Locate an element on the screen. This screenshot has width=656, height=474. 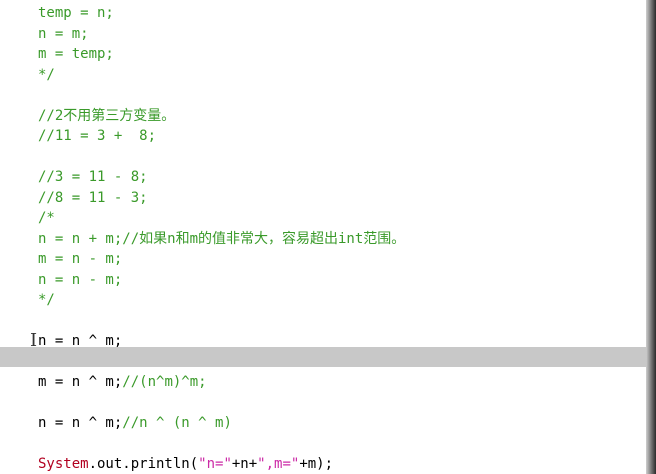
code-token: //8 = 11 - 3; is located at coordinates (93, 197).